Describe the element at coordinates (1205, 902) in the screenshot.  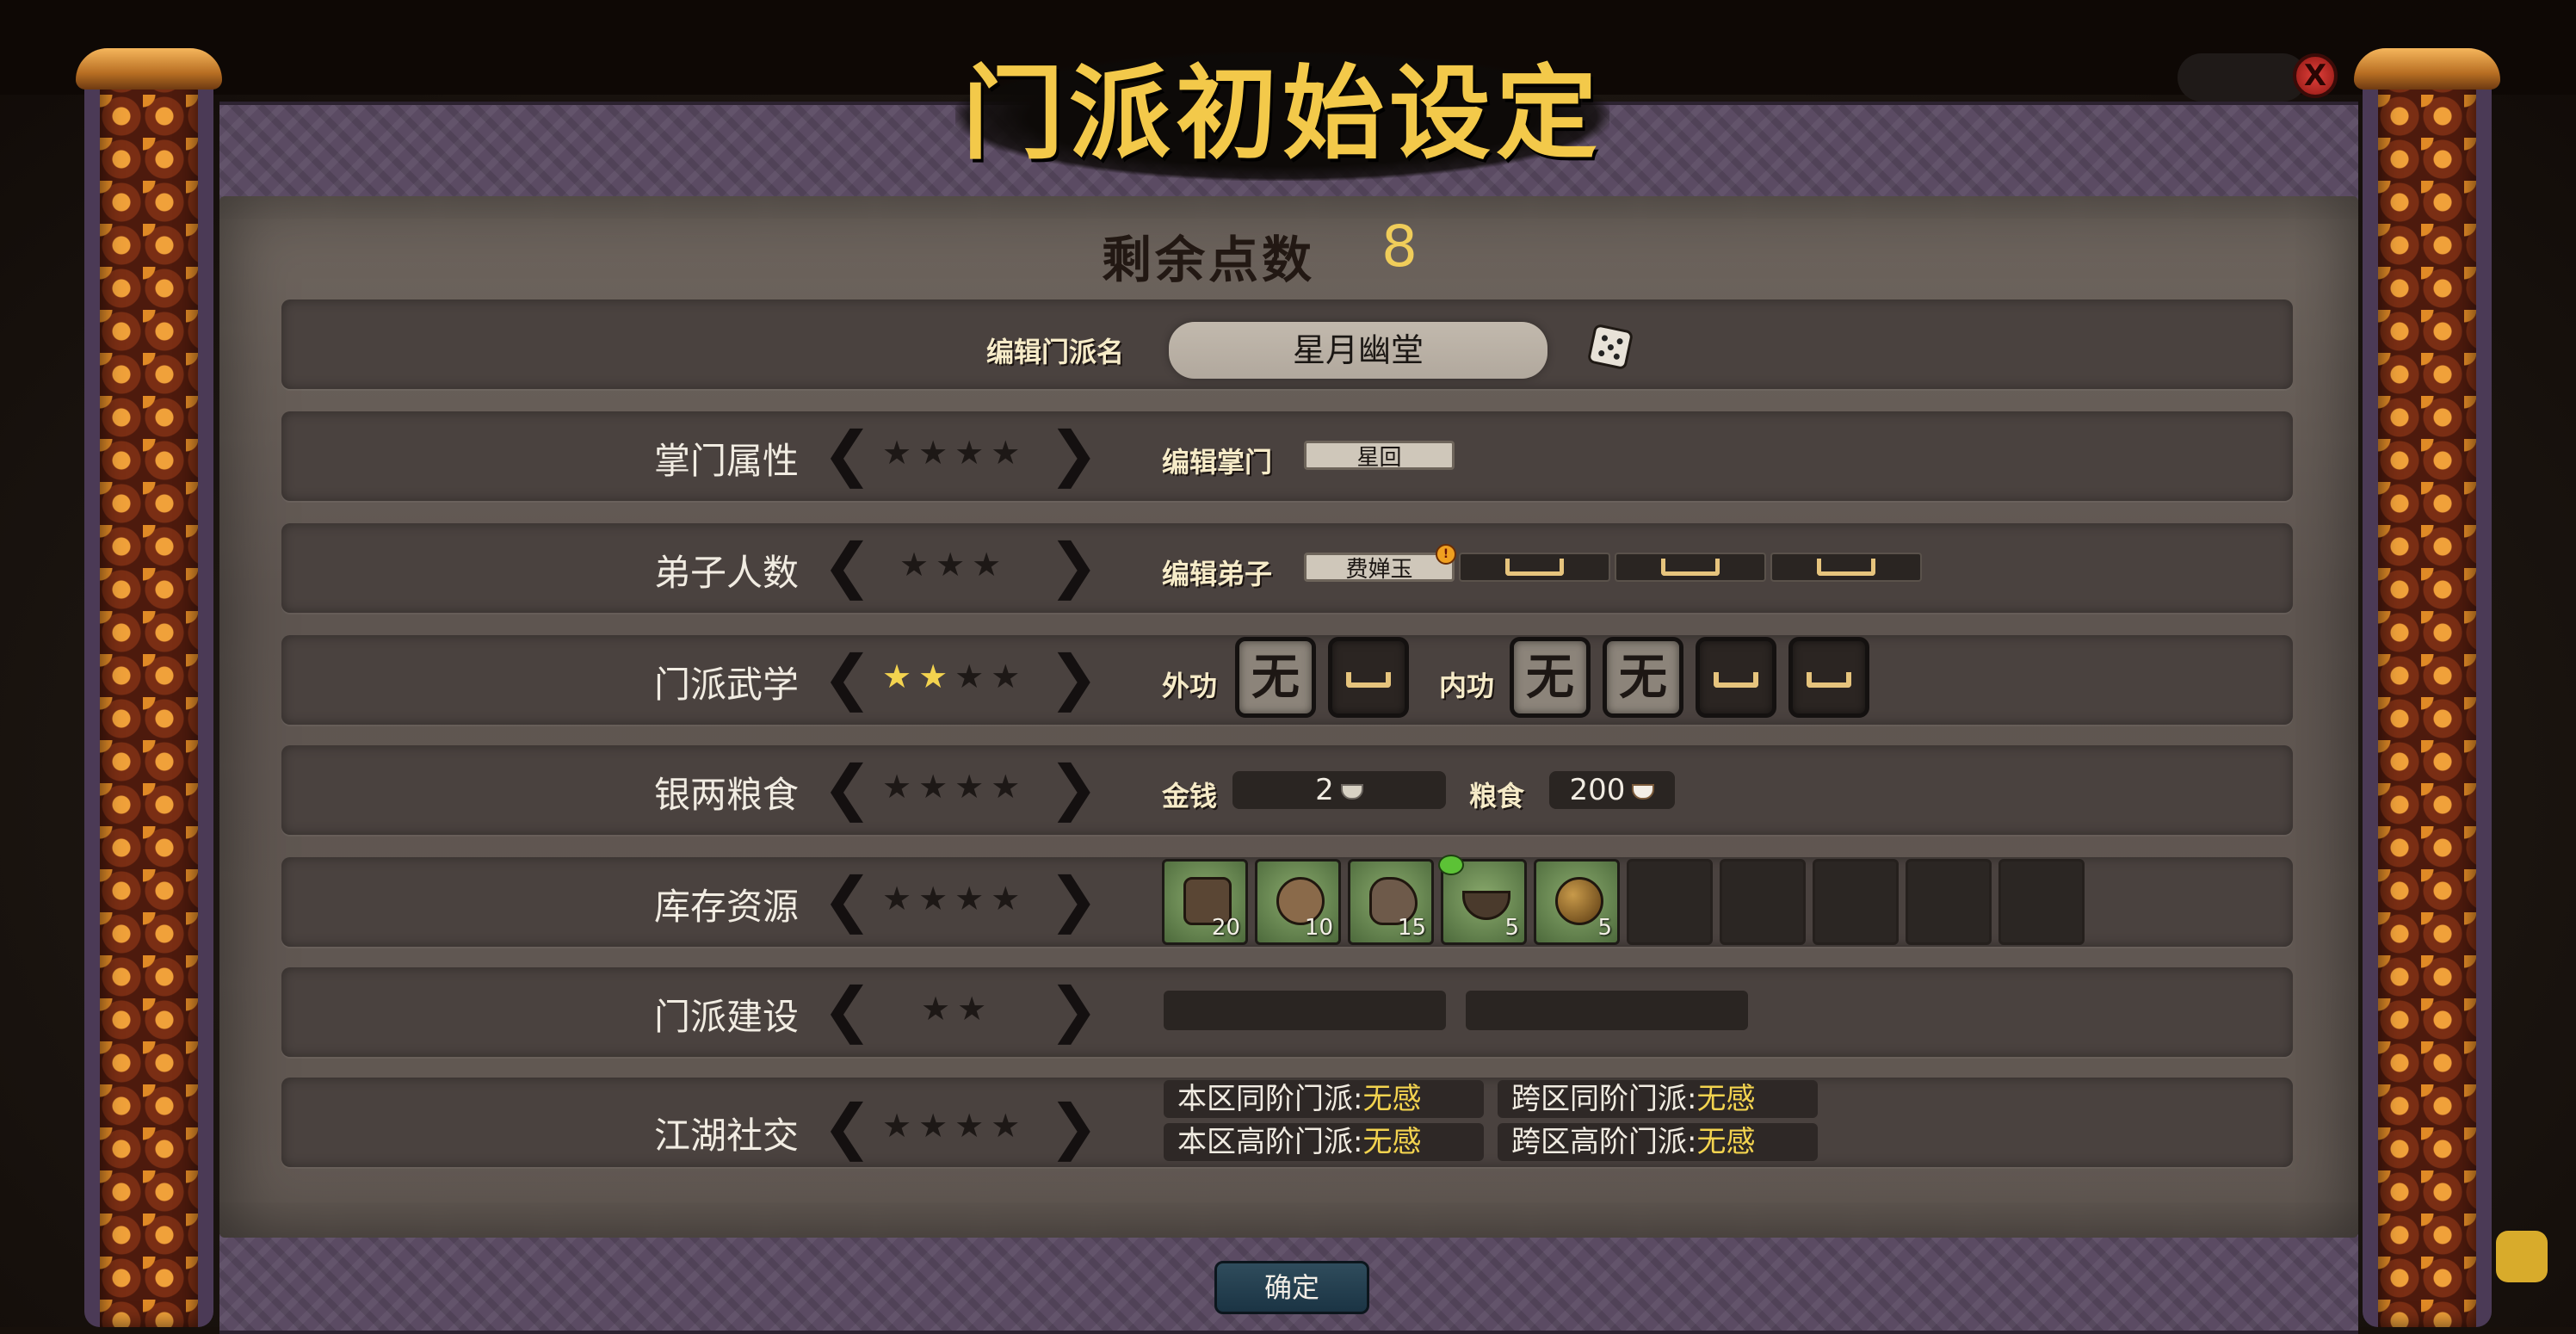
I see `resource-slot: 20` at that location.